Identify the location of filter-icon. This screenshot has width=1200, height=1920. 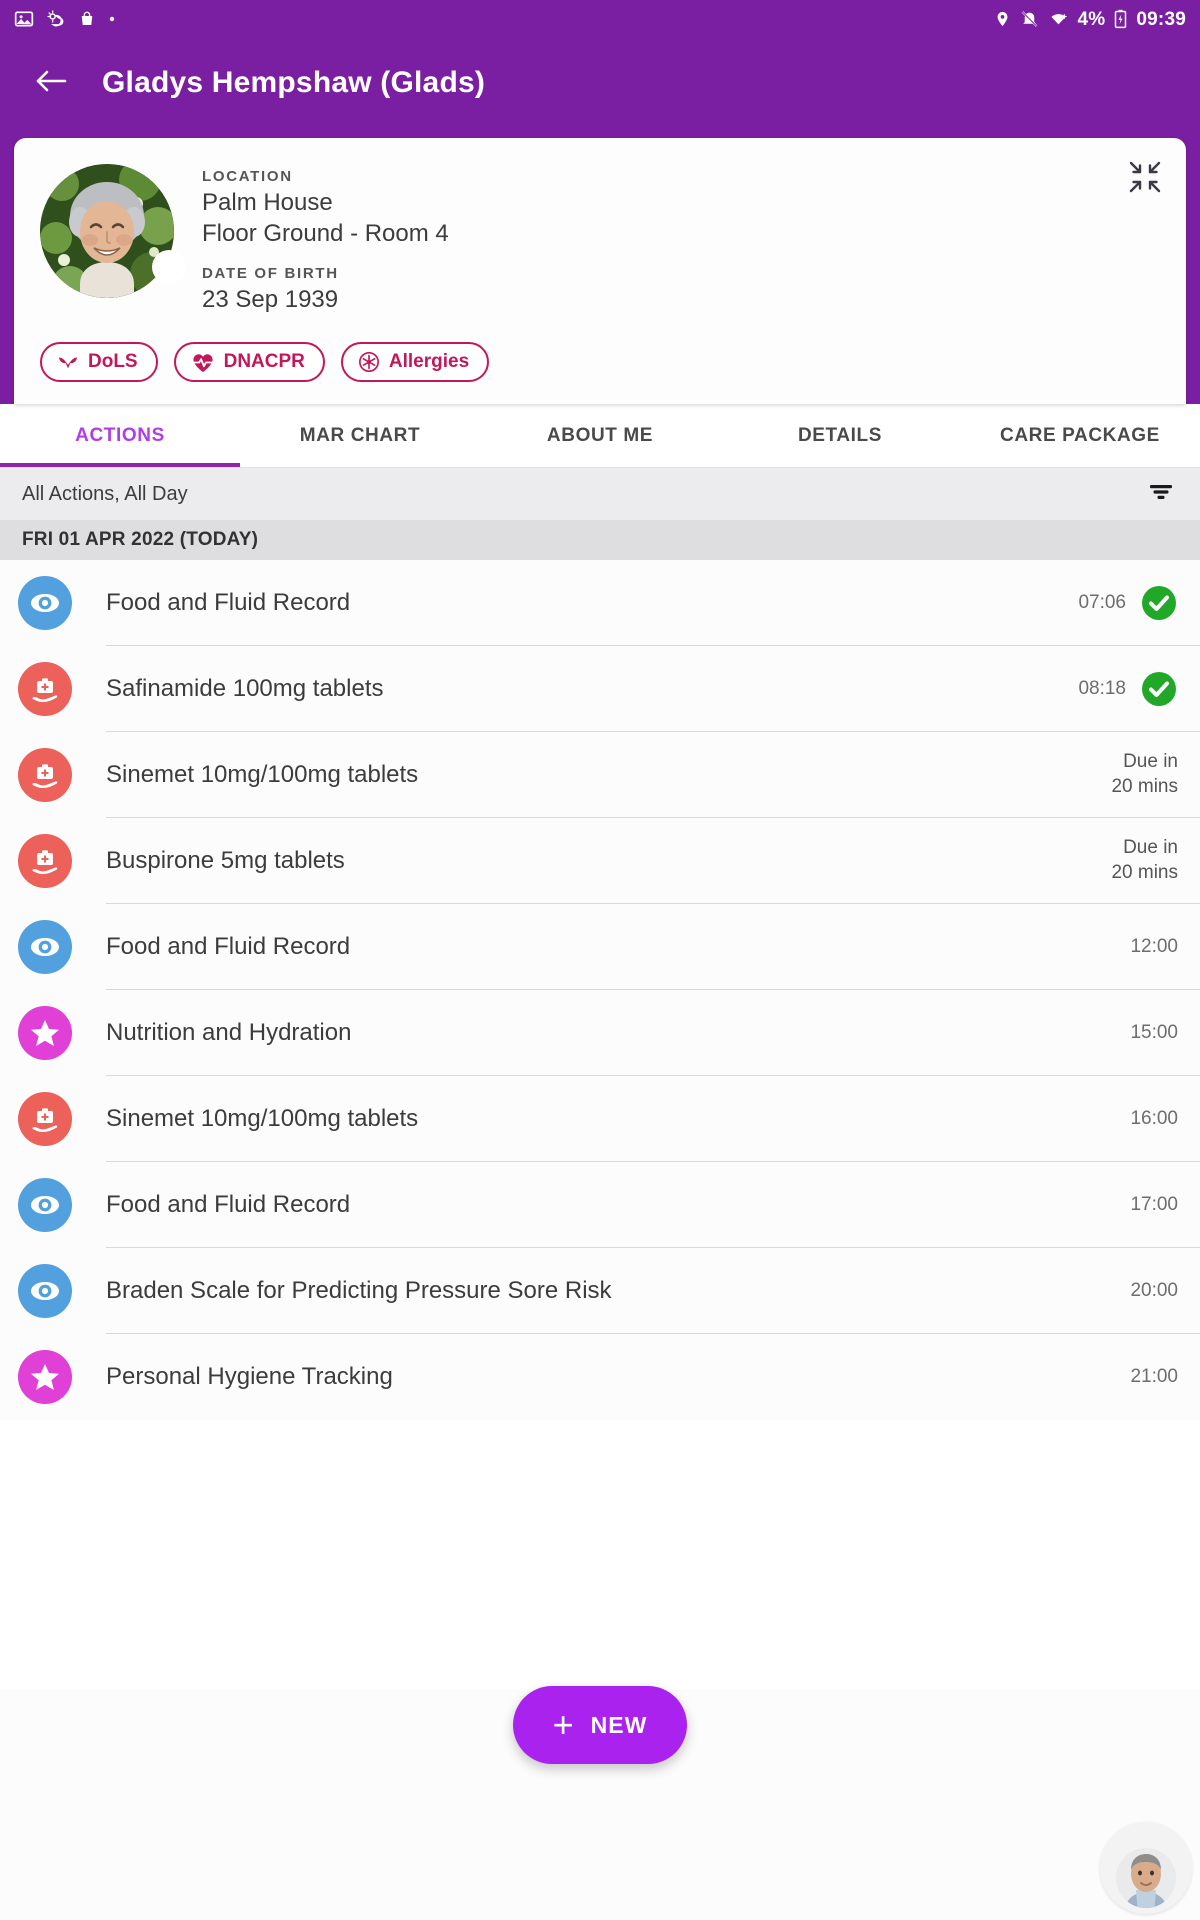
(1161, 494).